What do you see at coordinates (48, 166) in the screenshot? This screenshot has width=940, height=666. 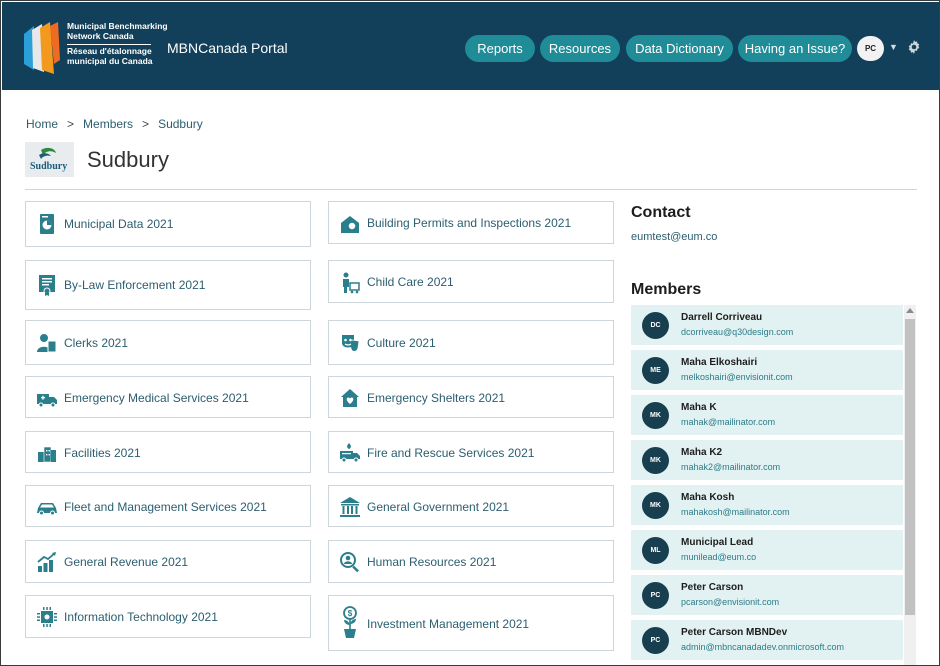 I see `sudbury-logo-text: Sudbury` at bounding box center [48, 166].